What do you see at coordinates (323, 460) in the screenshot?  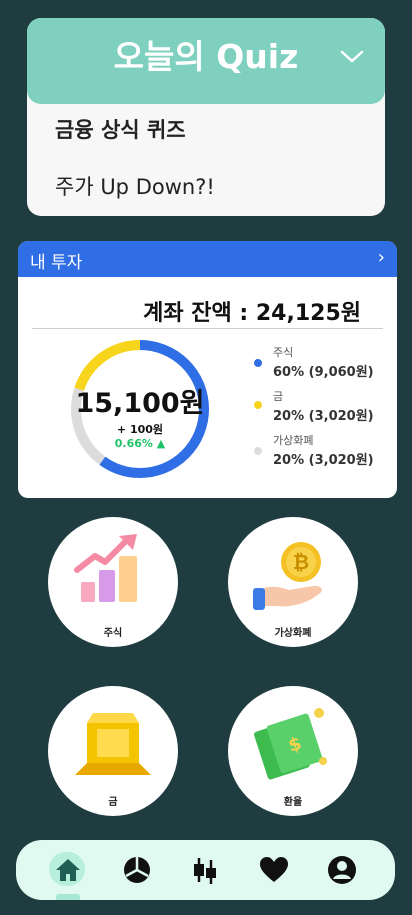 I see `legend-value-crypto: 20% (3,020원)` at bounding box center [323, 460].